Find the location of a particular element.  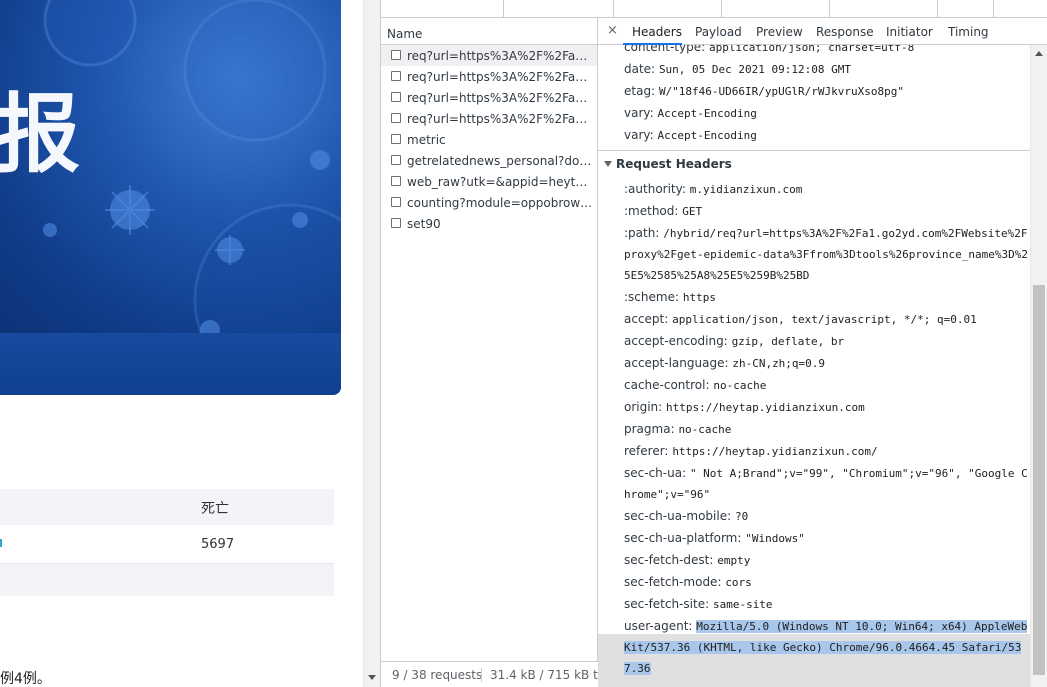

tab-payload: Payload is located at coordinates (718, 32).